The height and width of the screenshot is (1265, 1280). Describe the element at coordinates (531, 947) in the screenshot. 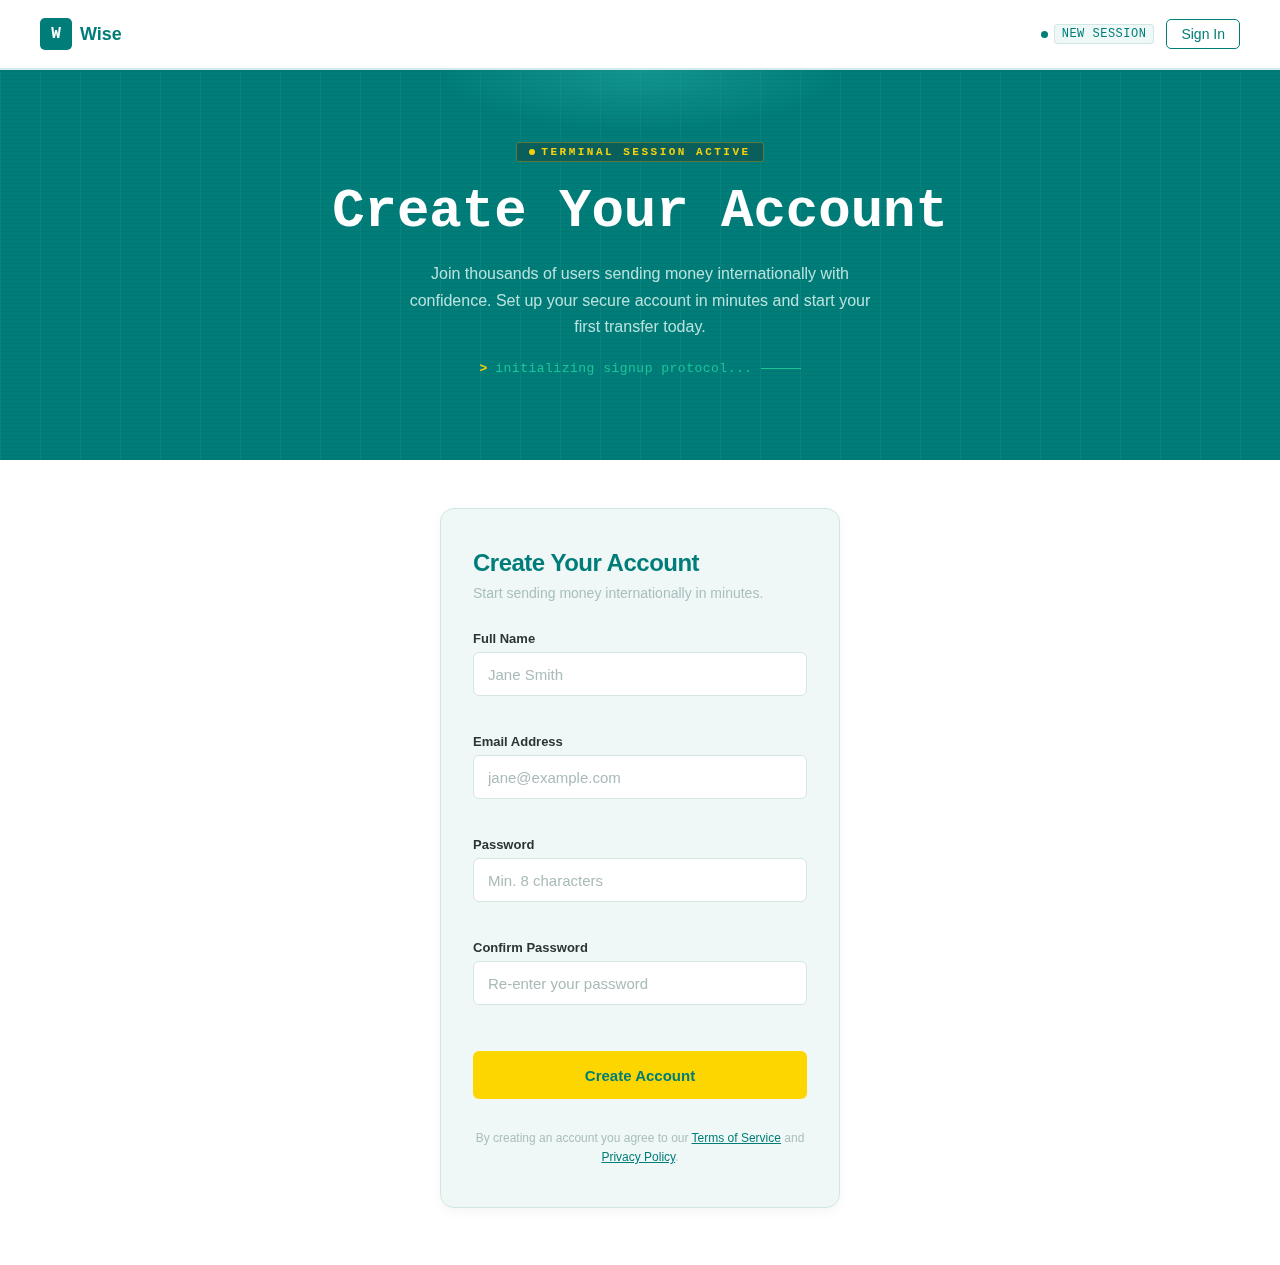

I see `field-label: Confirm Password` at that location.